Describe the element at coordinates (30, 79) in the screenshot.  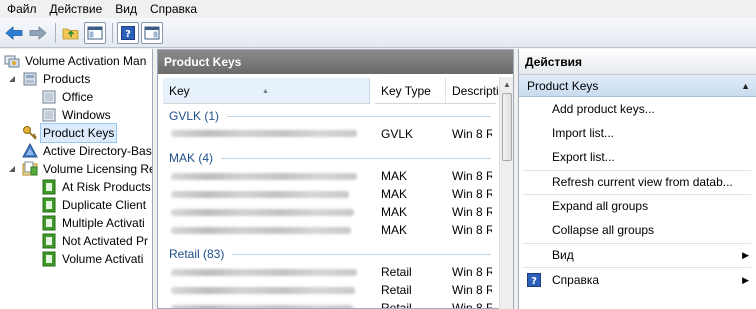
I see `products-icon` at that location.